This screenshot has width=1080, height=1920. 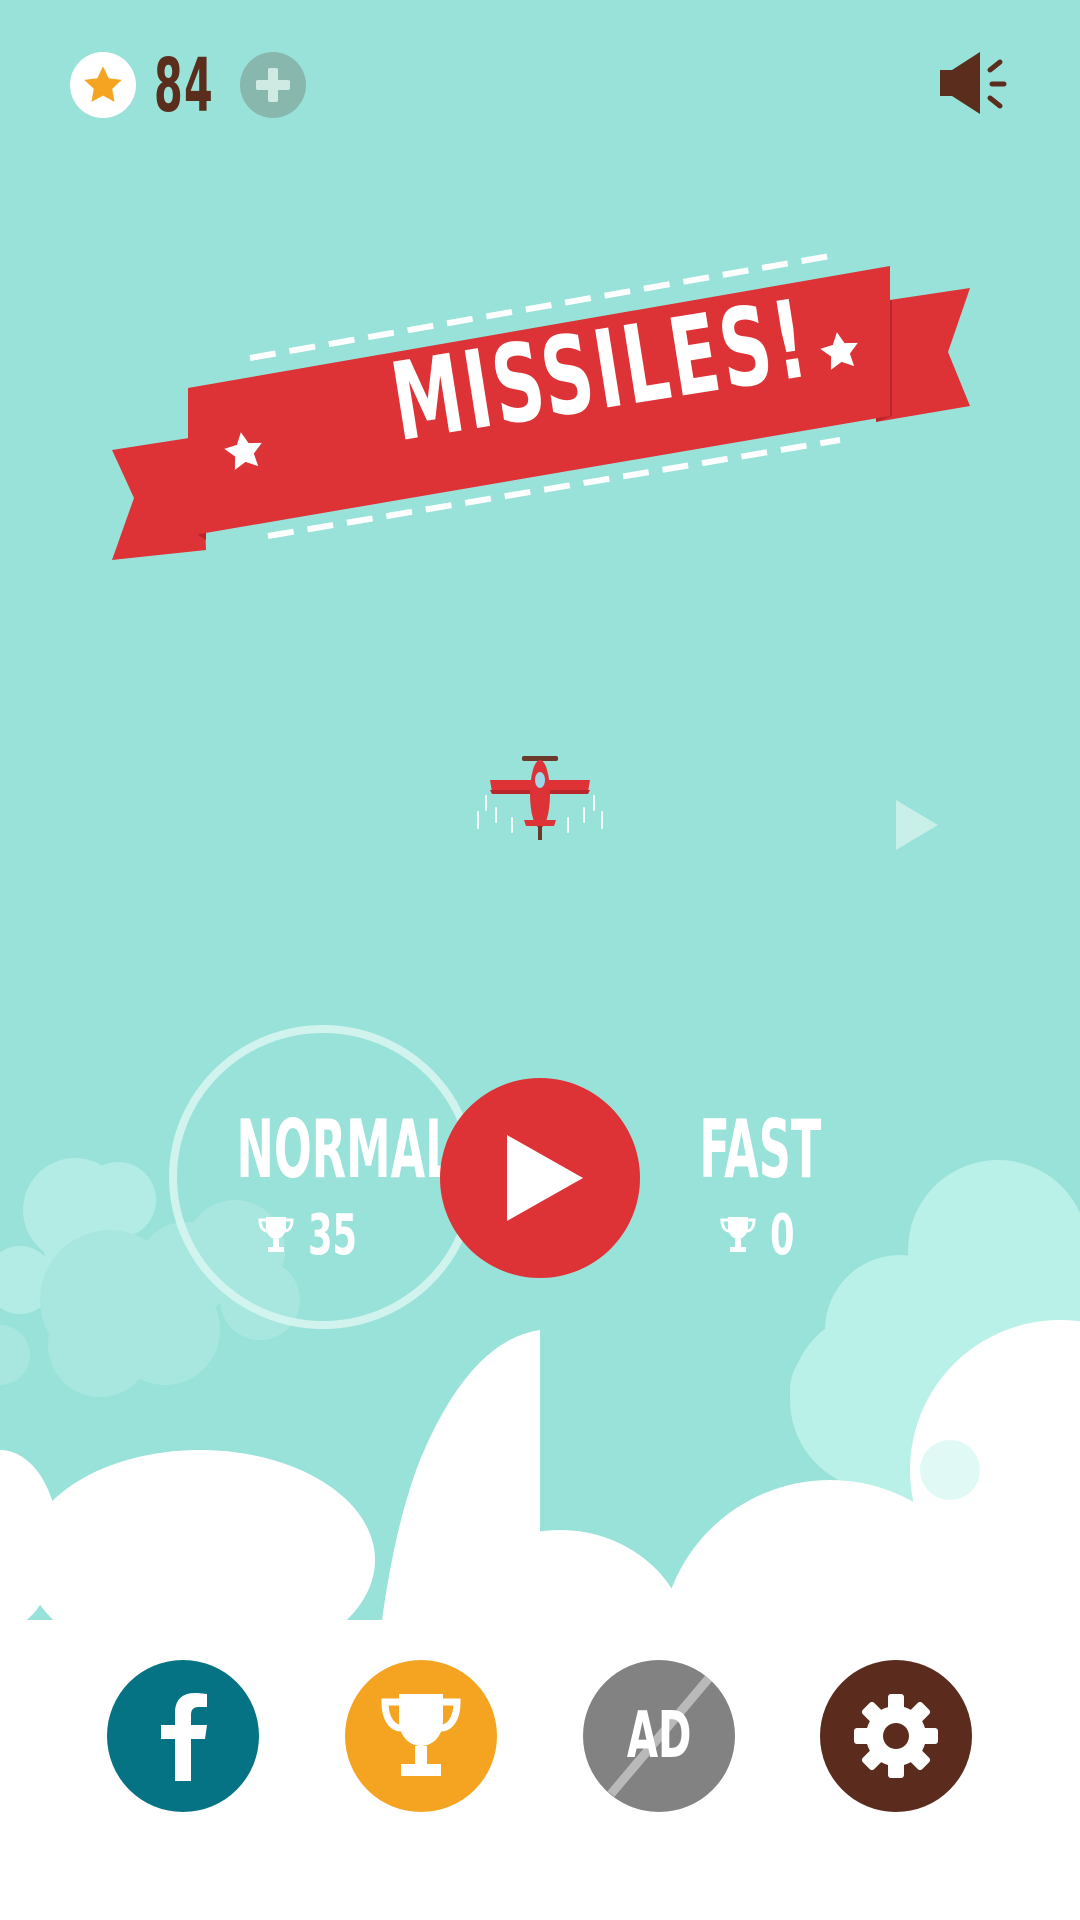 I want to click on remove-ads-label: AD, so click(x=659, y=1736).